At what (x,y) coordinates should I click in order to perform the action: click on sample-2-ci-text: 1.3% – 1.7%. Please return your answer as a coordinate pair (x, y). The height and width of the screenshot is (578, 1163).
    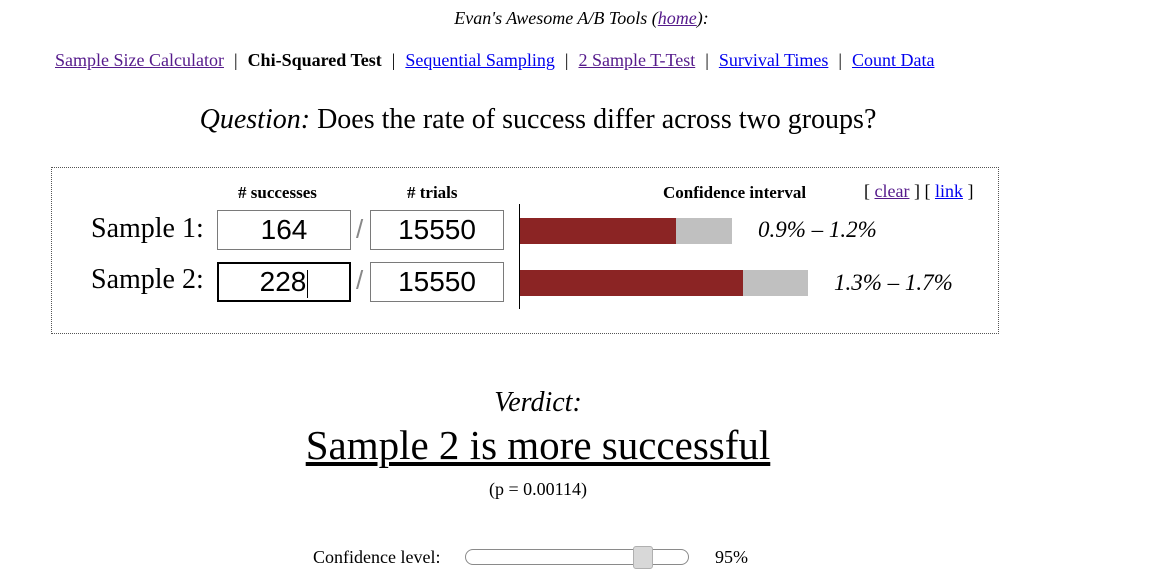
    Looking at the image, I should click on (893, 282).